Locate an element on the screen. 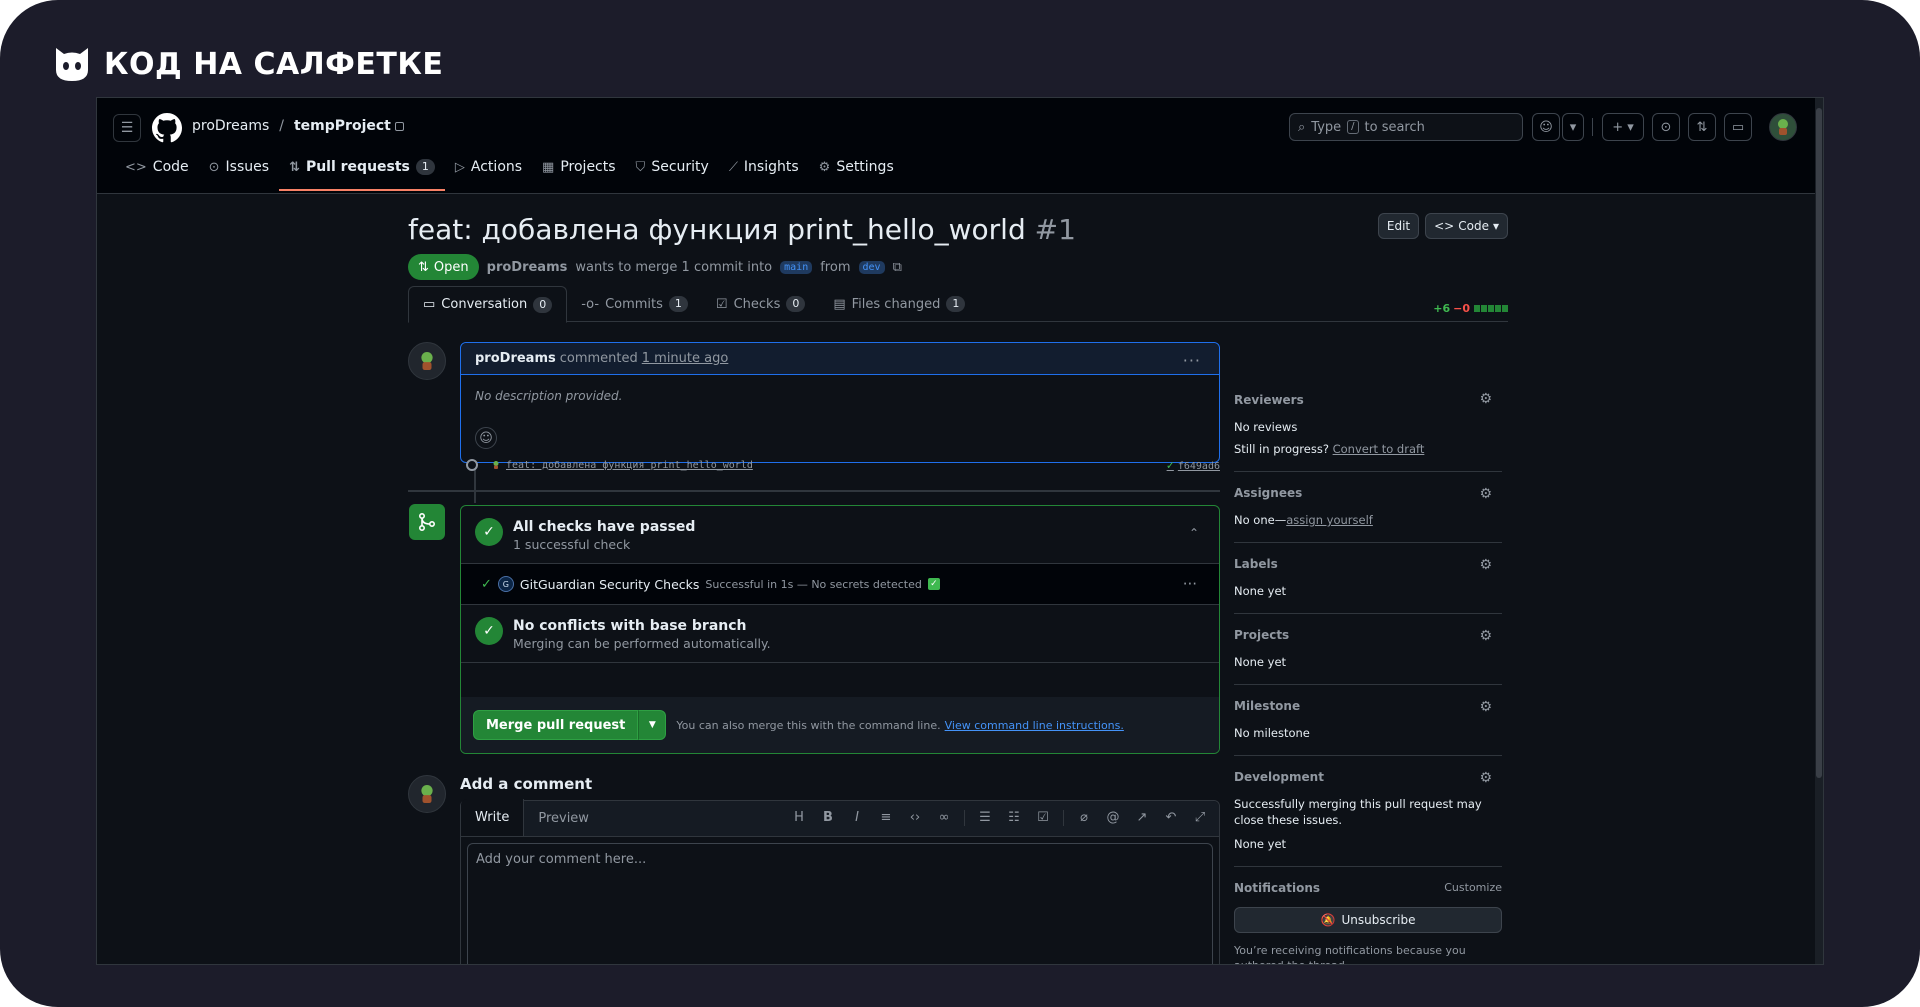 This screenshot has height=1007, width=1920. merge-pull-request-button: Merge pull request is located at coordinates (556, 725).